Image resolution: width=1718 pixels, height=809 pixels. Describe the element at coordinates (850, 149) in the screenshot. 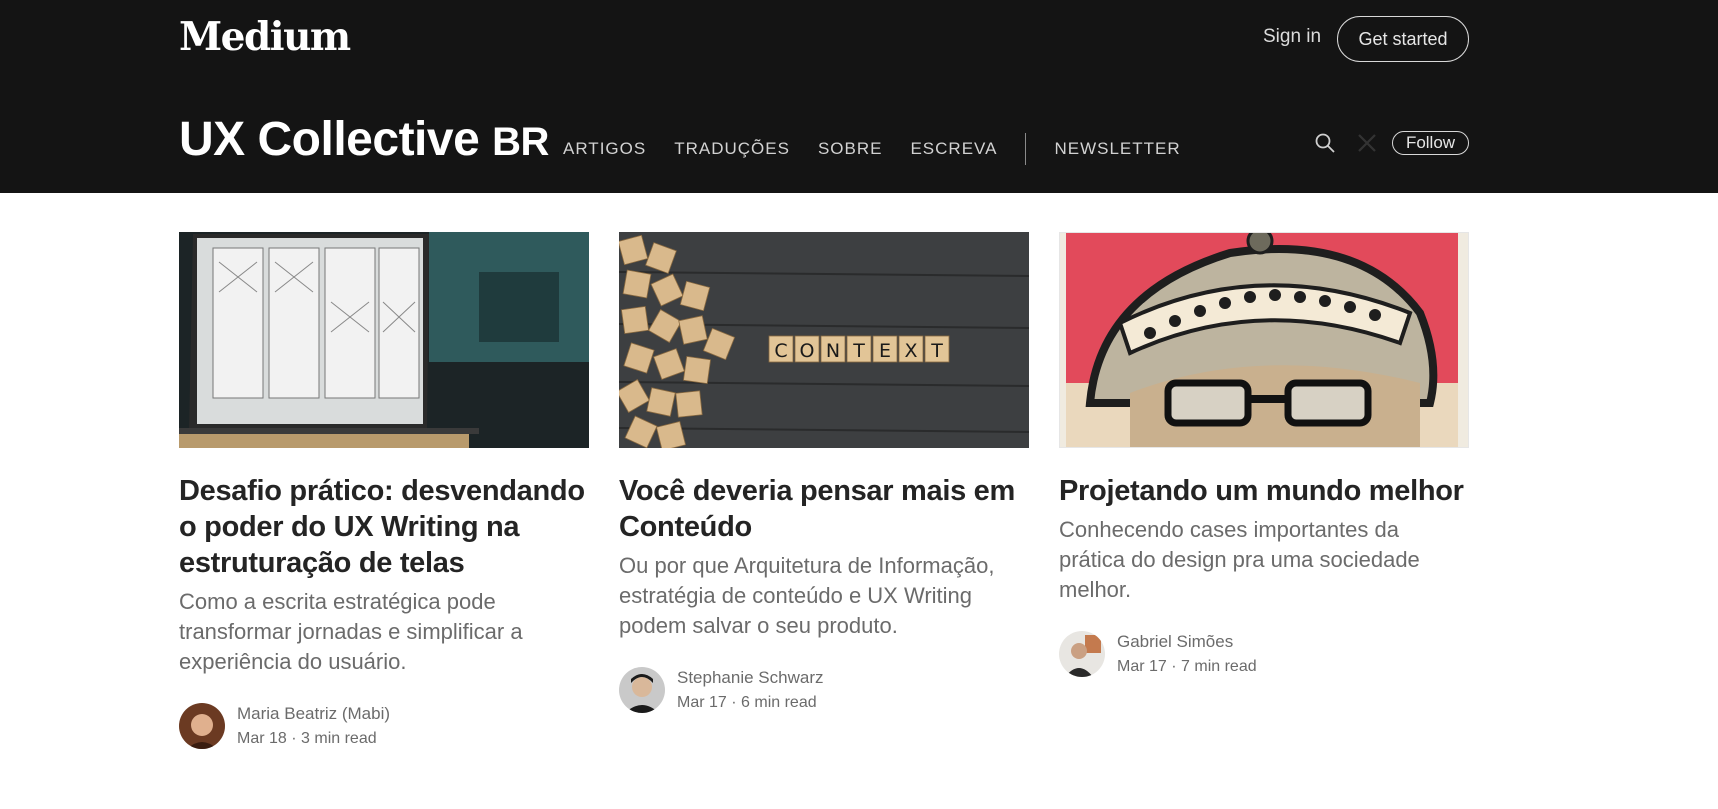

I see `nav-item-sobre: SOBRE` at that location.